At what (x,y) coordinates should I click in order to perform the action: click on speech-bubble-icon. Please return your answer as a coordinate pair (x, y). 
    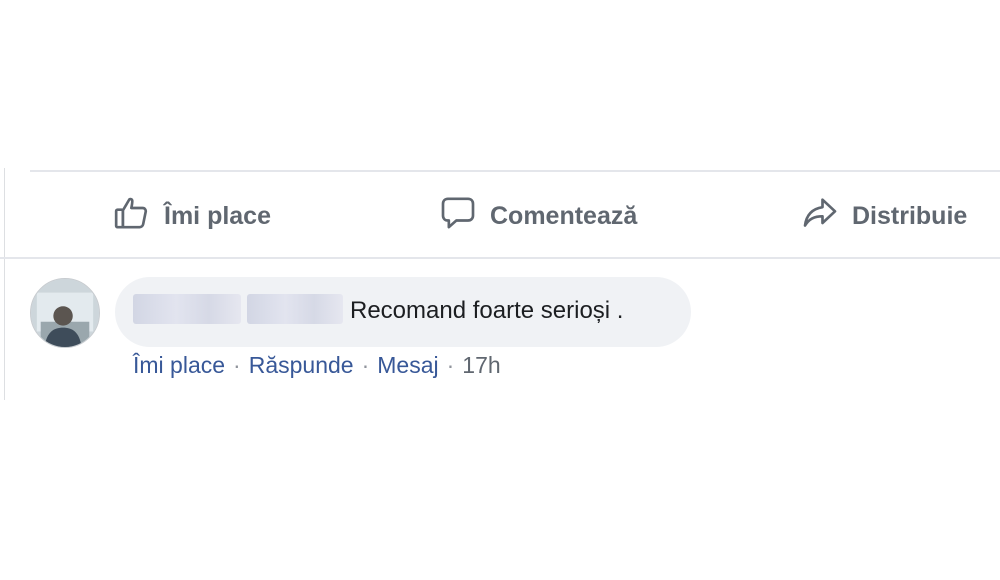
    Looking at the image, I should click on (464, 216).